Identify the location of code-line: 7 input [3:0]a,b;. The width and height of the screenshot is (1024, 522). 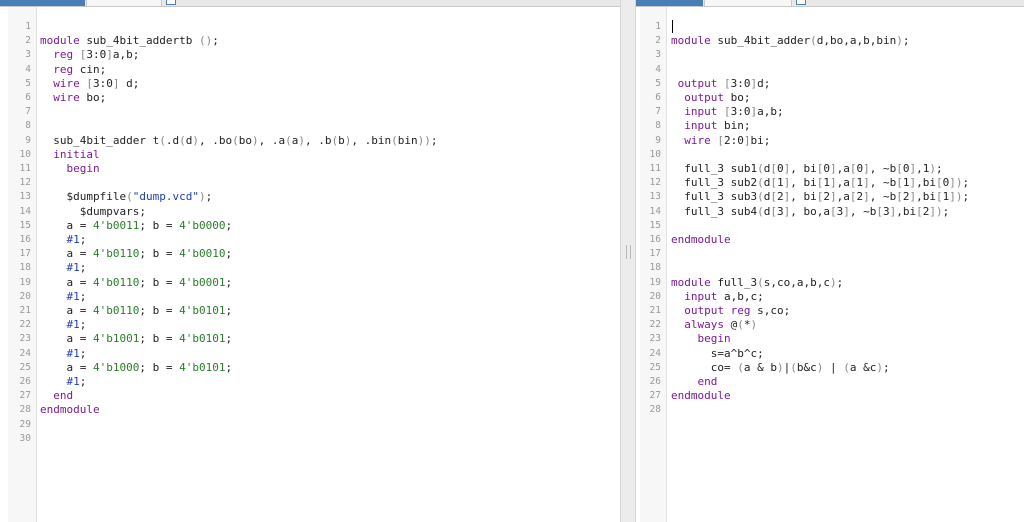
(832, 112).